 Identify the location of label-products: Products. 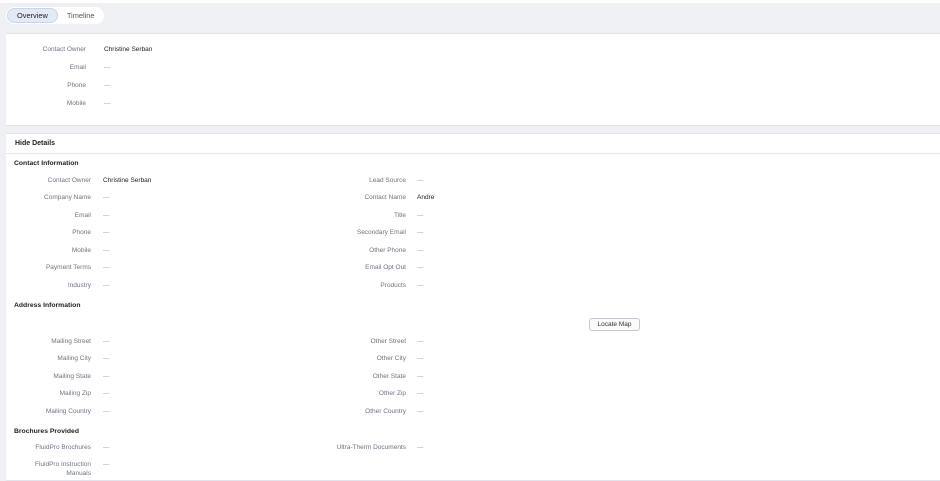
(393, 285).